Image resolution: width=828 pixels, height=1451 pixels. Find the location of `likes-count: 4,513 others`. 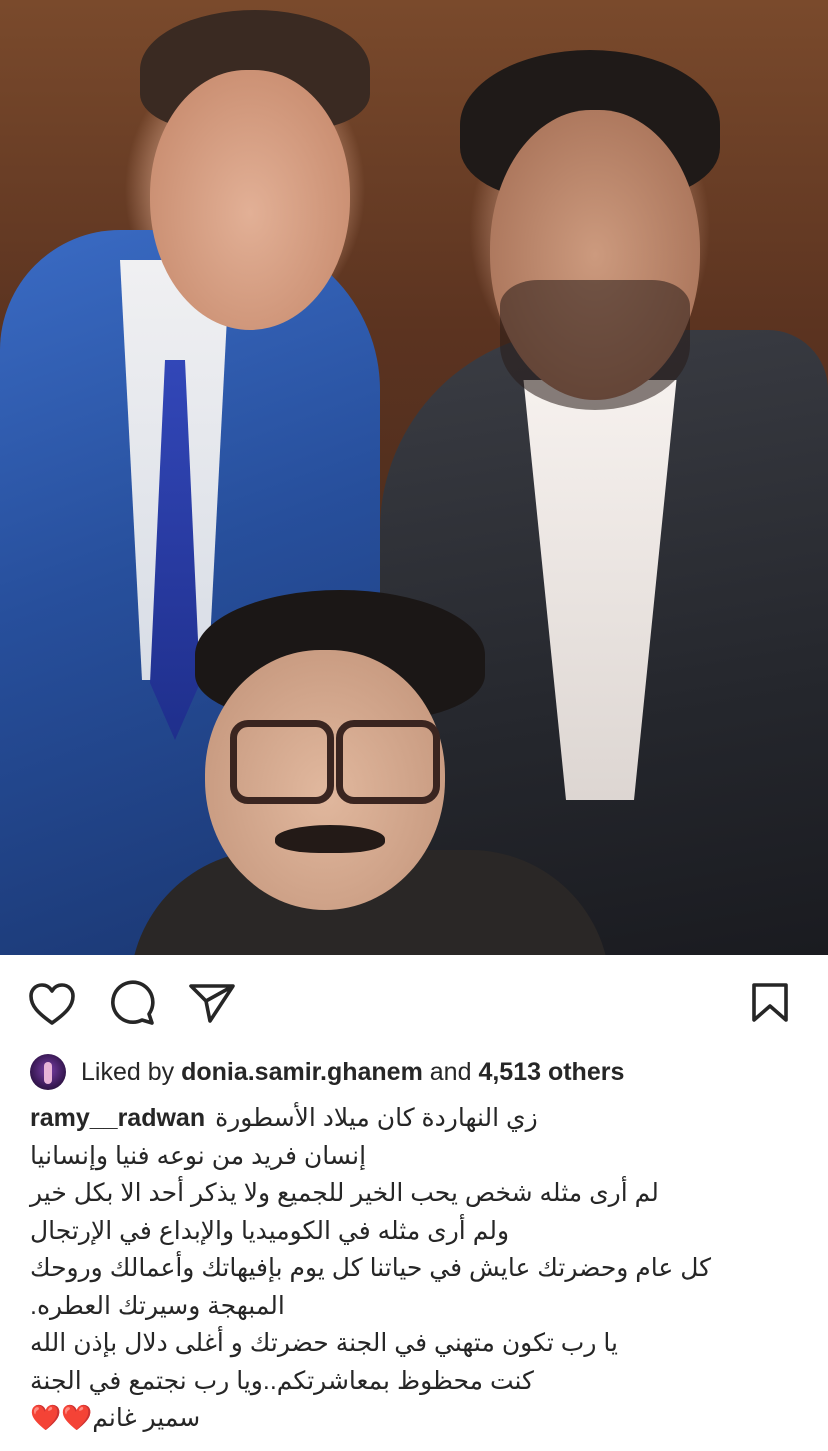

likes-count: 4,513 others is located at coordinates (551, 1072).